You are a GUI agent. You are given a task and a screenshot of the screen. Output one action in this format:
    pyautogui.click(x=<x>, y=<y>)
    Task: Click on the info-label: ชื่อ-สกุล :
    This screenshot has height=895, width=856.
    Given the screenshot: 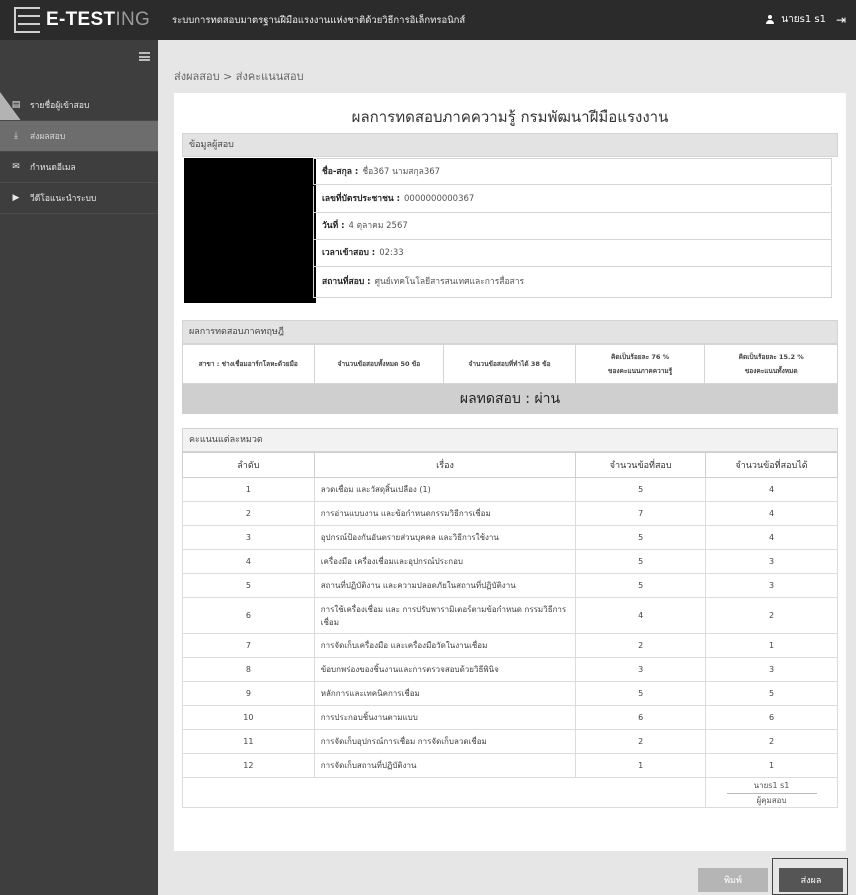 What is the action you would take?
    pyautogui.click(x=340, y=172)
    